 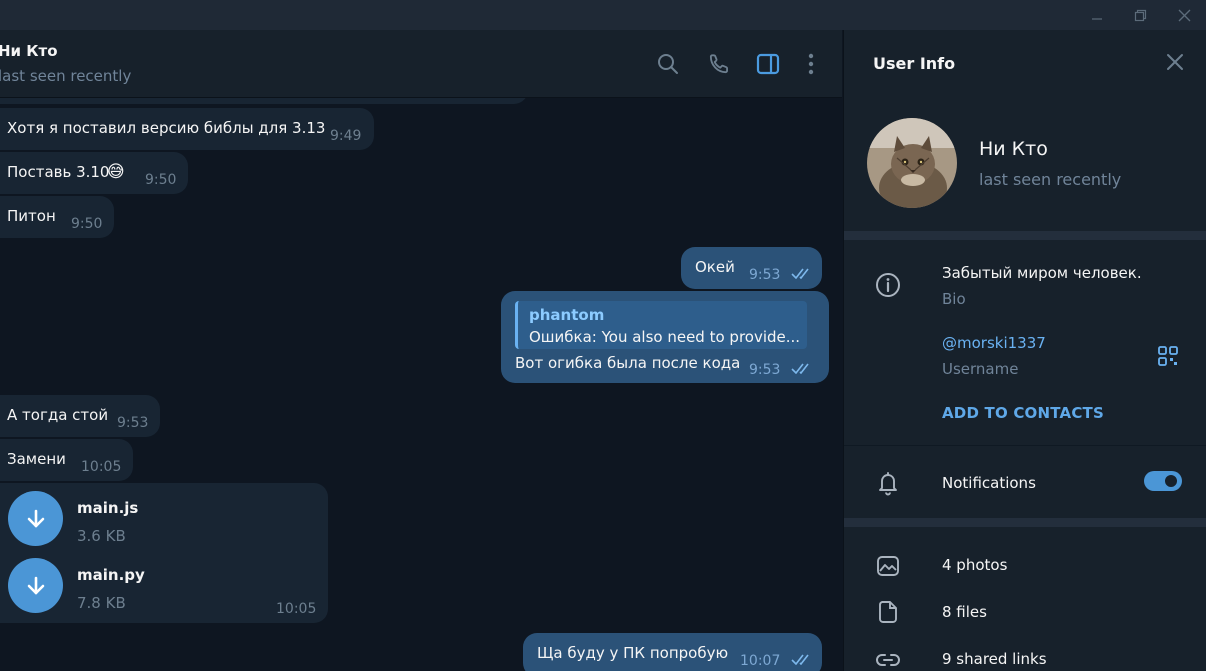 I want to click on message-bubble: Питон 9:50, so click(x=57, y=217).